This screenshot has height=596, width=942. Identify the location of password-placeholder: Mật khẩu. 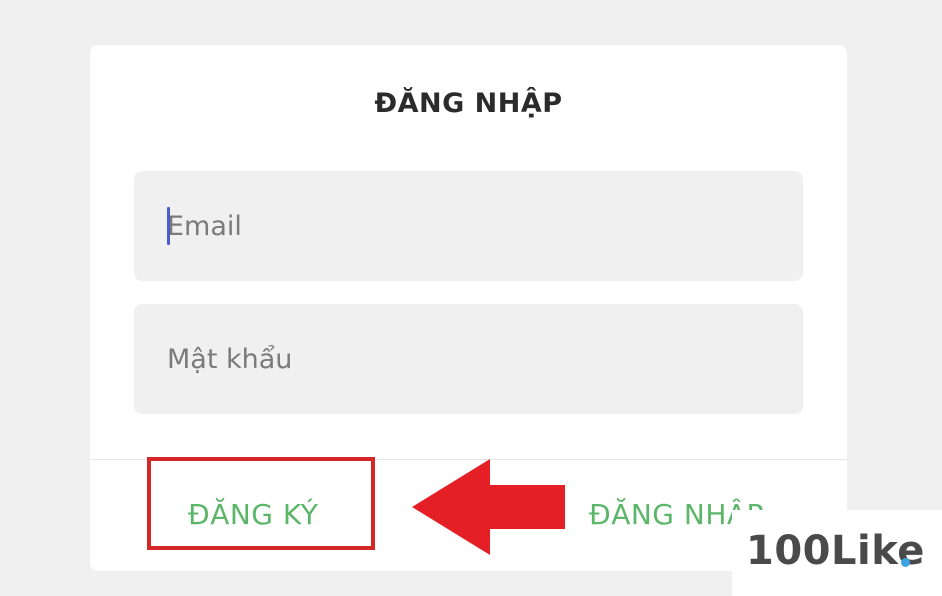
(230, 359).